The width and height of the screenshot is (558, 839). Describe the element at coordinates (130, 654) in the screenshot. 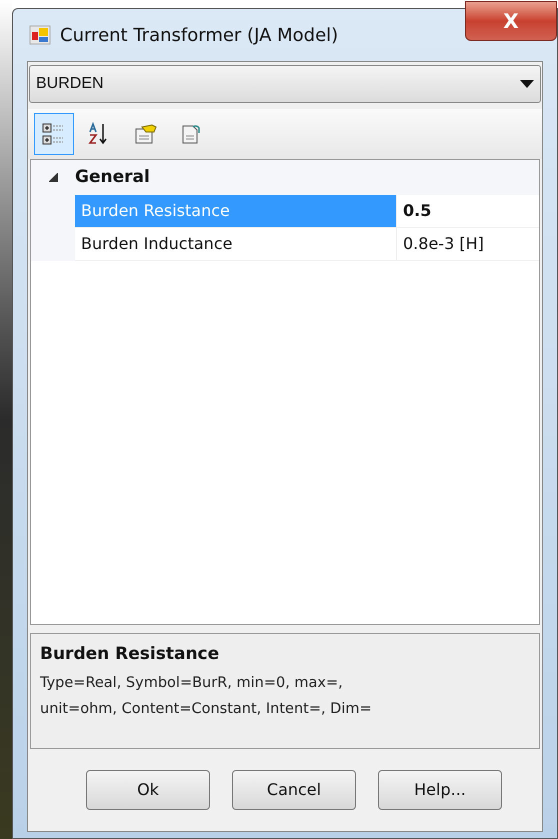

I see `description-title: Burden Resistance` at that location.